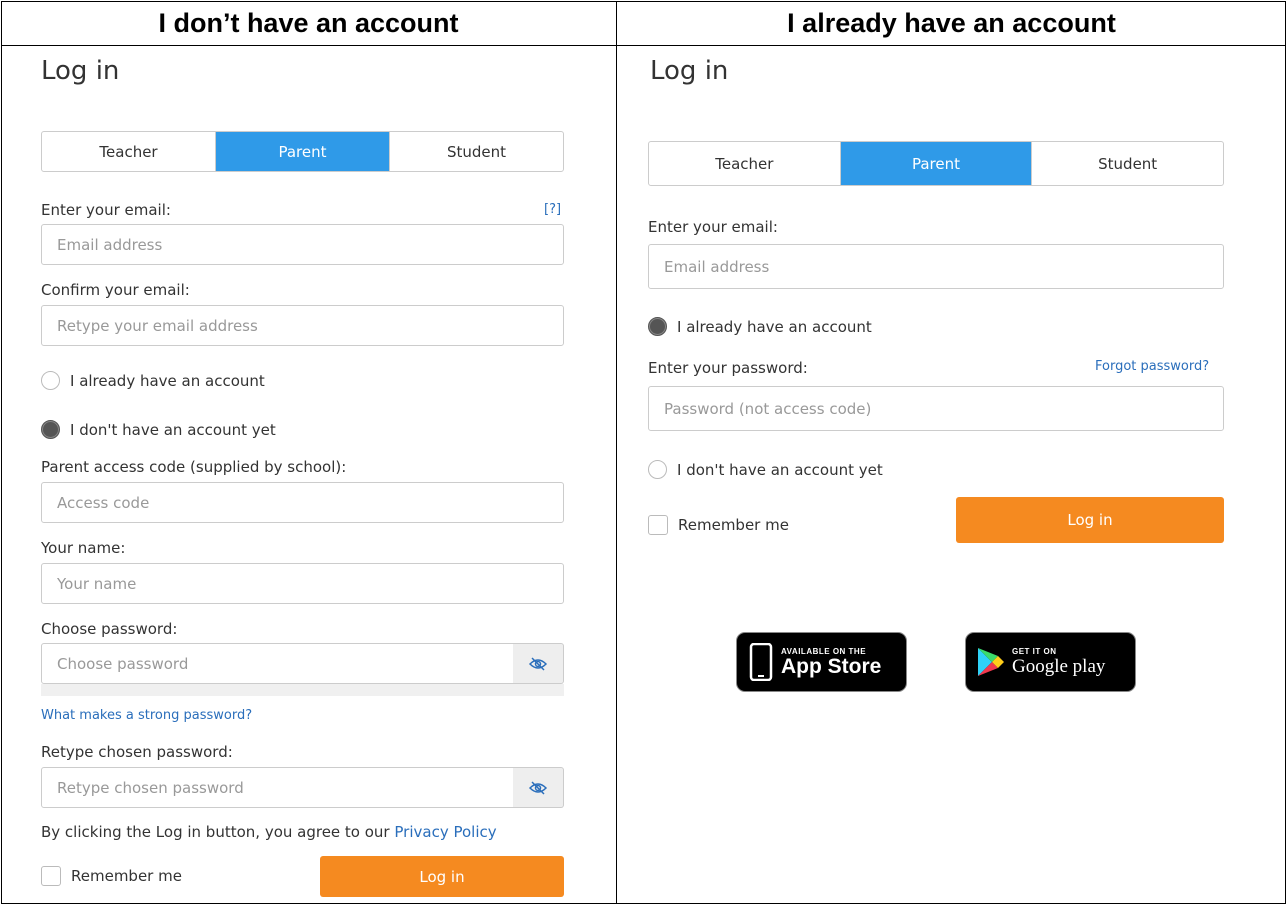 The image size is (1287, 905). I want to click on name-field, so click(302, 583).